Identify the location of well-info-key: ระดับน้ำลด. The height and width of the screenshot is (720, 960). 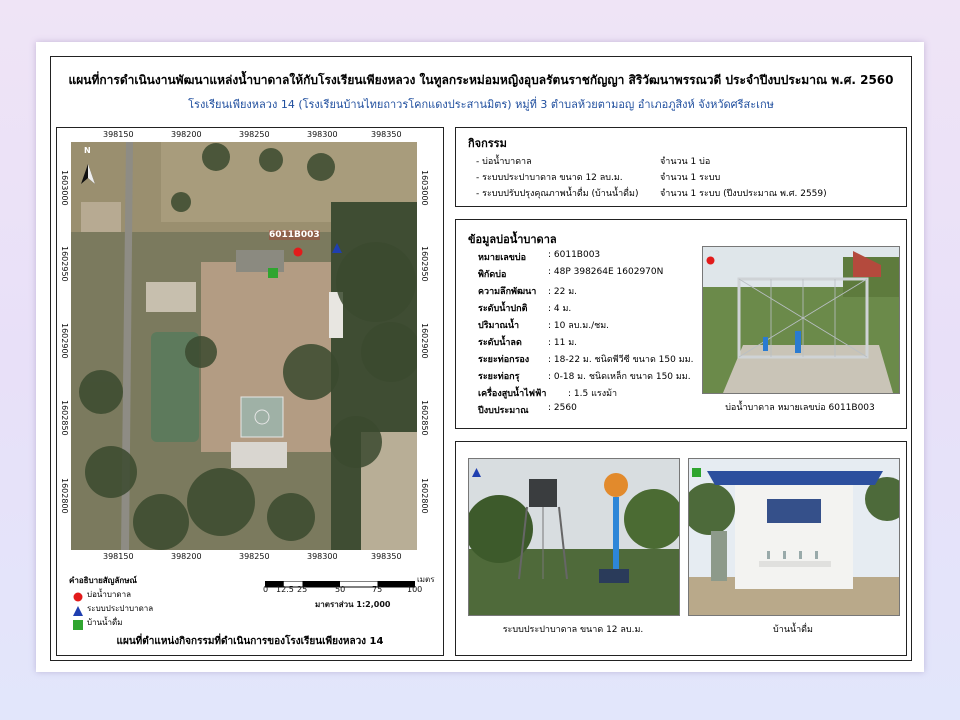
(500, 343).